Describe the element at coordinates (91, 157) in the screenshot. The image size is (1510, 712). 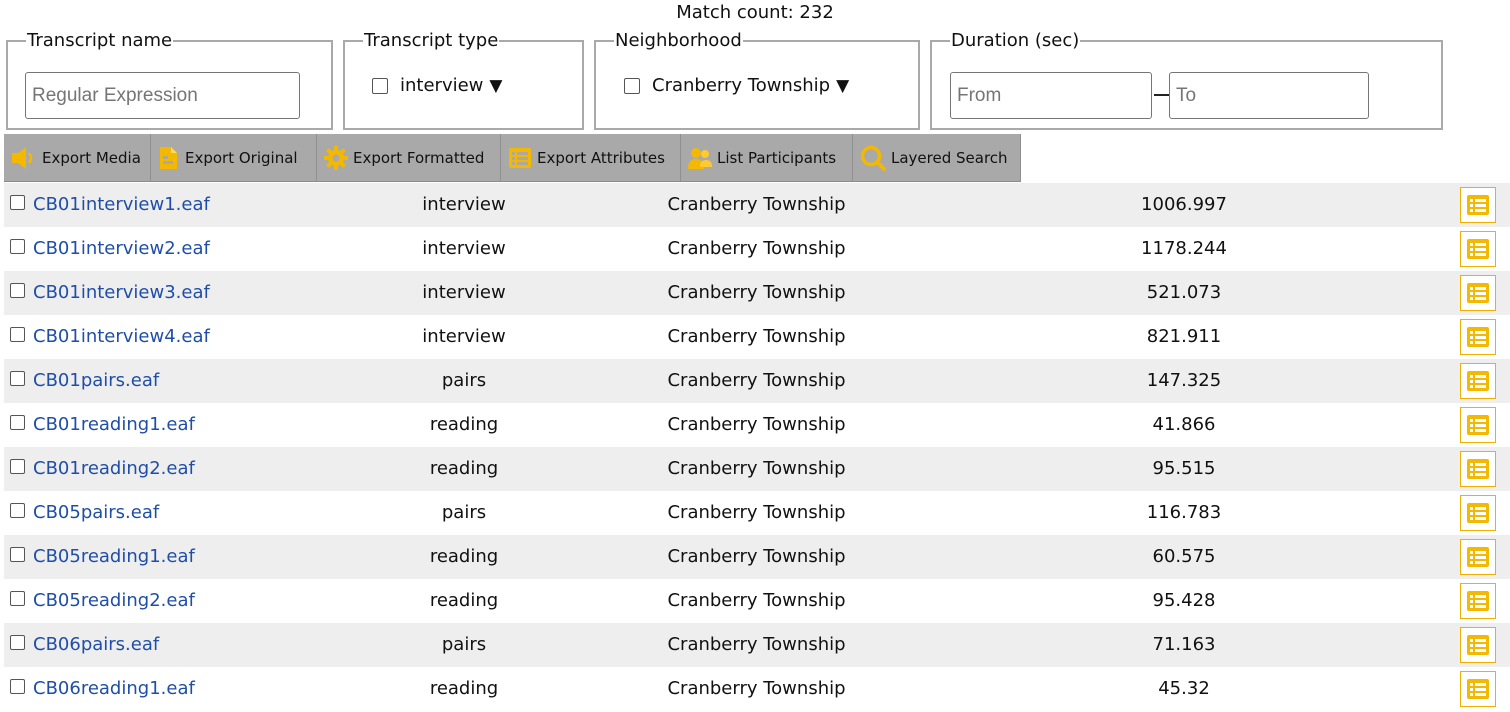
I see `export-media-label: Export Media` at that location.